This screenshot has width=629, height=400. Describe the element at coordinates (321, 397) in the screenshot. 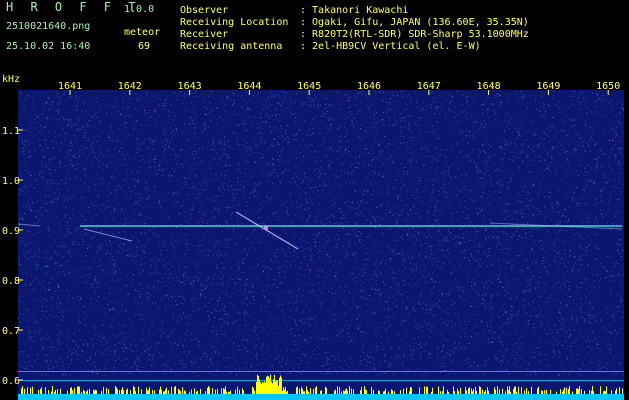

I see `level-baseline` at that location.